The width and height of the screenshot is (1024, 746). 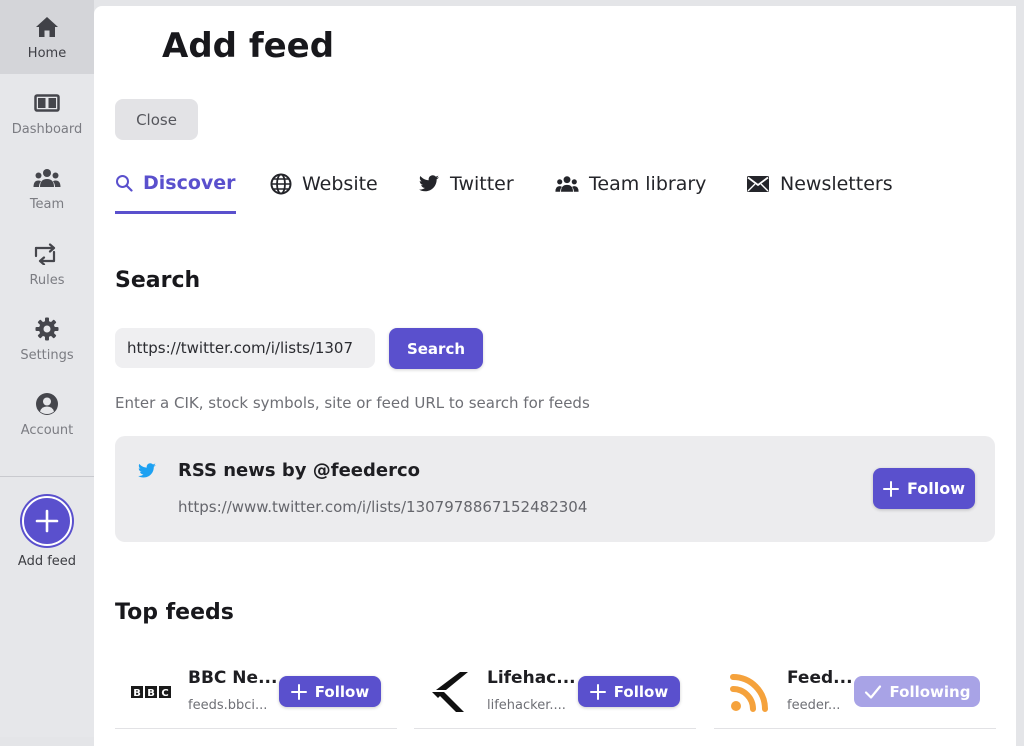 What do you see at coordinates (836, 184) in the screenshot?
I see `tab-label: Newsletters` at bounding box center [836, 184].